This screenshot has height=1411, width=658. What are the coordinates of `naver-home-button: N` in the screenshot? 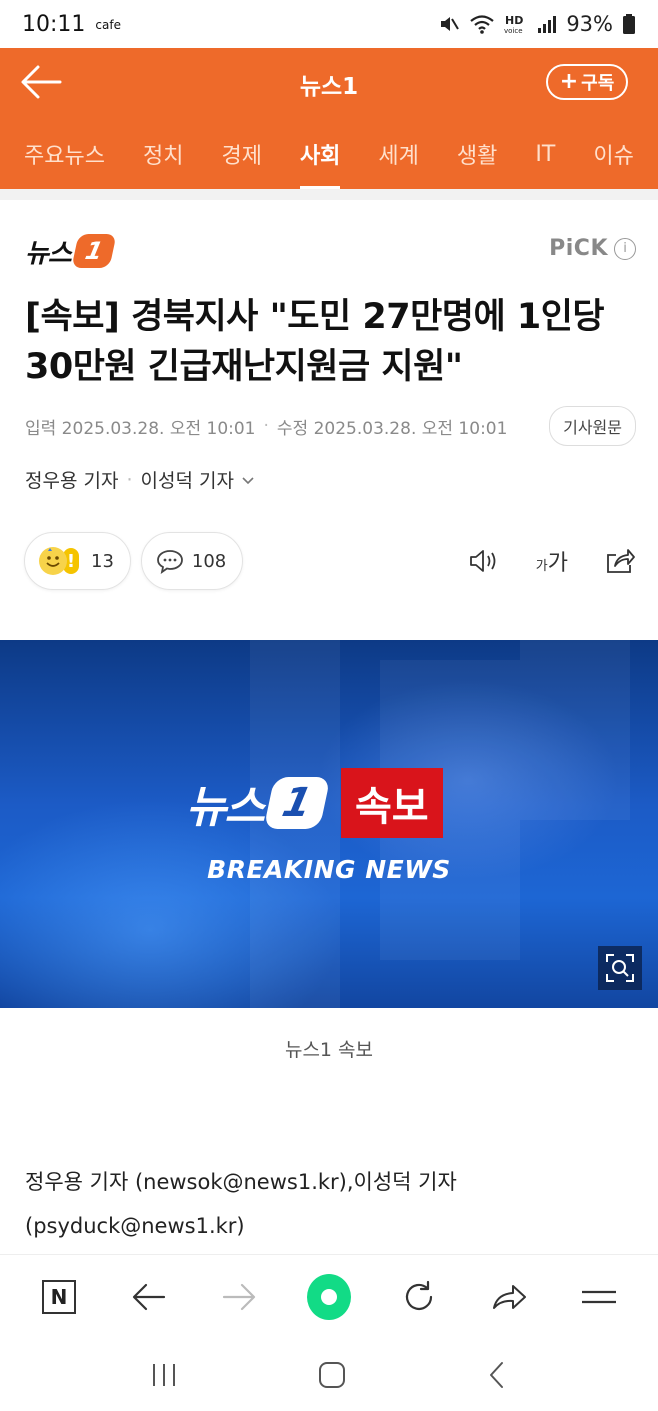 It's located at (59, 1297).